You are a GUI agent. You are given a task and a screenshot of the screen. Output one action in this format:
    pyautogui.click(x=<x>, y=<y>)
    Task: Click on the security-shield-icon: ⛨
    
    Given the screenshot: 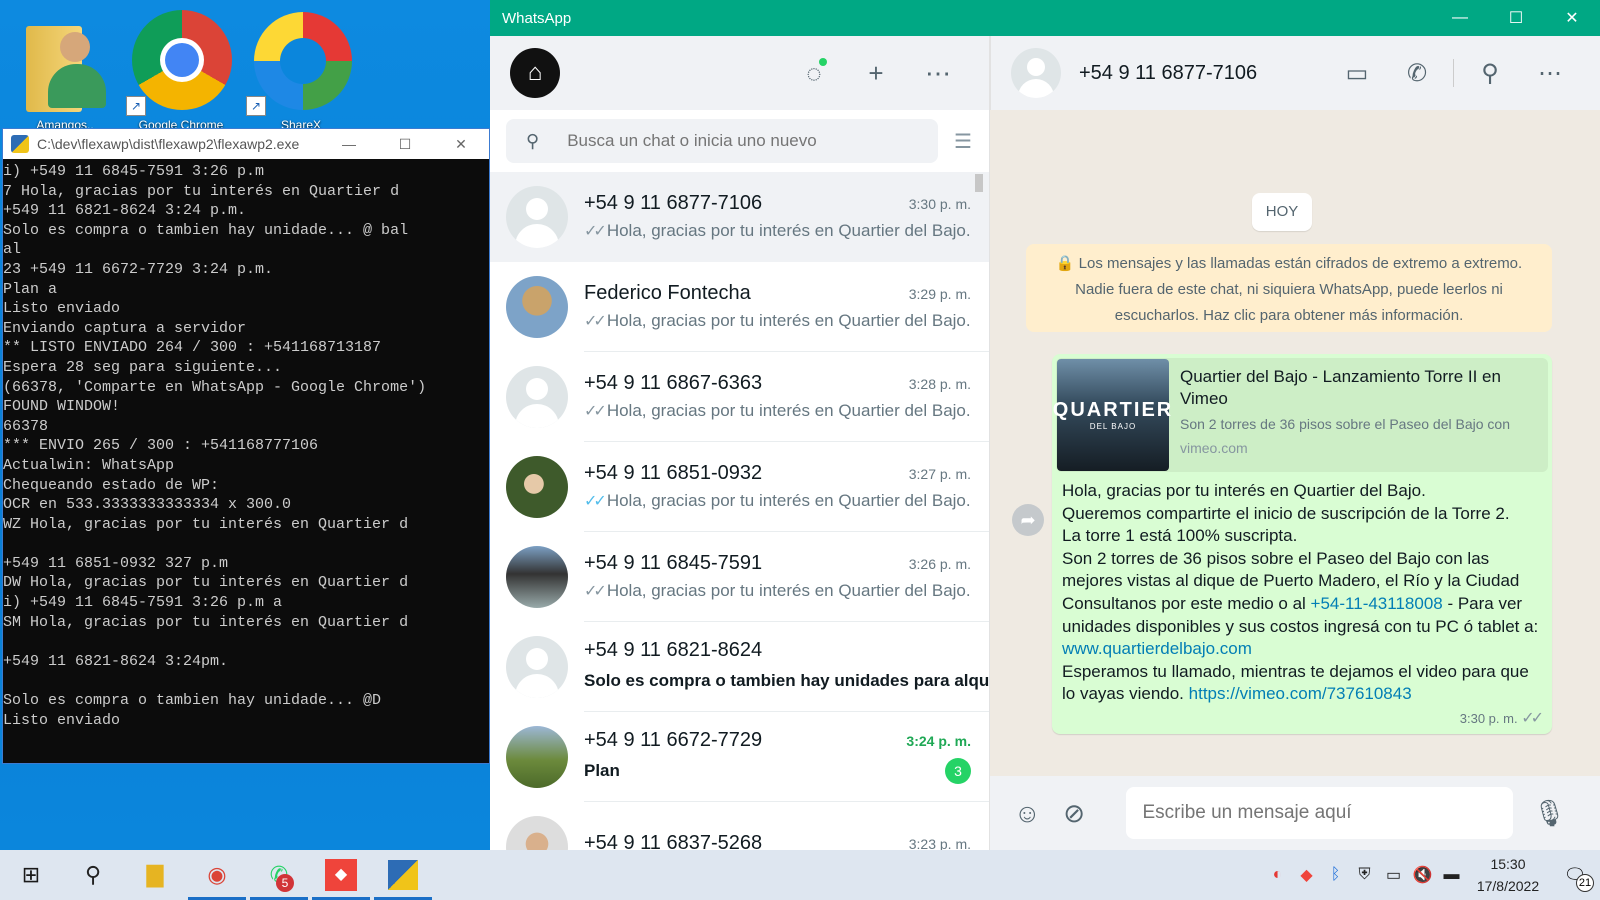 What is the action you would take?
    pyautogui.click(x=1364, y=875)
    